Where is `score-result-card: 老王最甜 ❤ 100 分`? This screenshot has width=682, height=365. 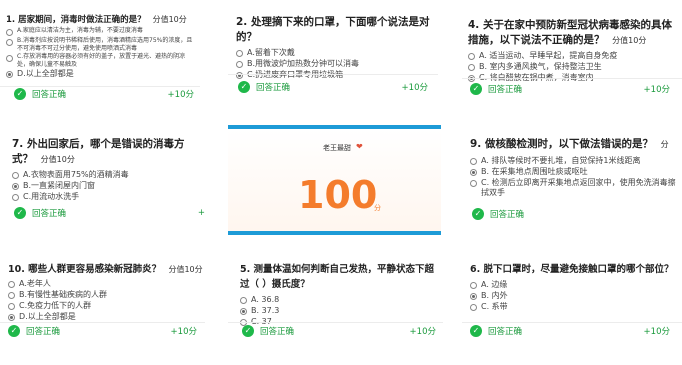 score-result-card: 老王最甜 ❤ 100 分 is located at coordinates (334, 180).